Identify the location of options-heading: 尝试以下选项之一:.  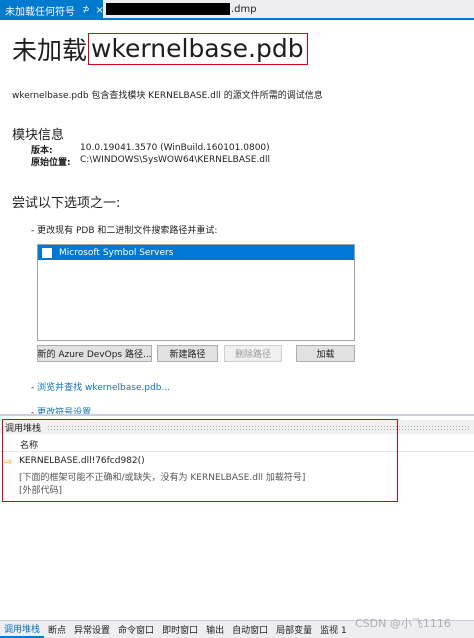
(66, 203).